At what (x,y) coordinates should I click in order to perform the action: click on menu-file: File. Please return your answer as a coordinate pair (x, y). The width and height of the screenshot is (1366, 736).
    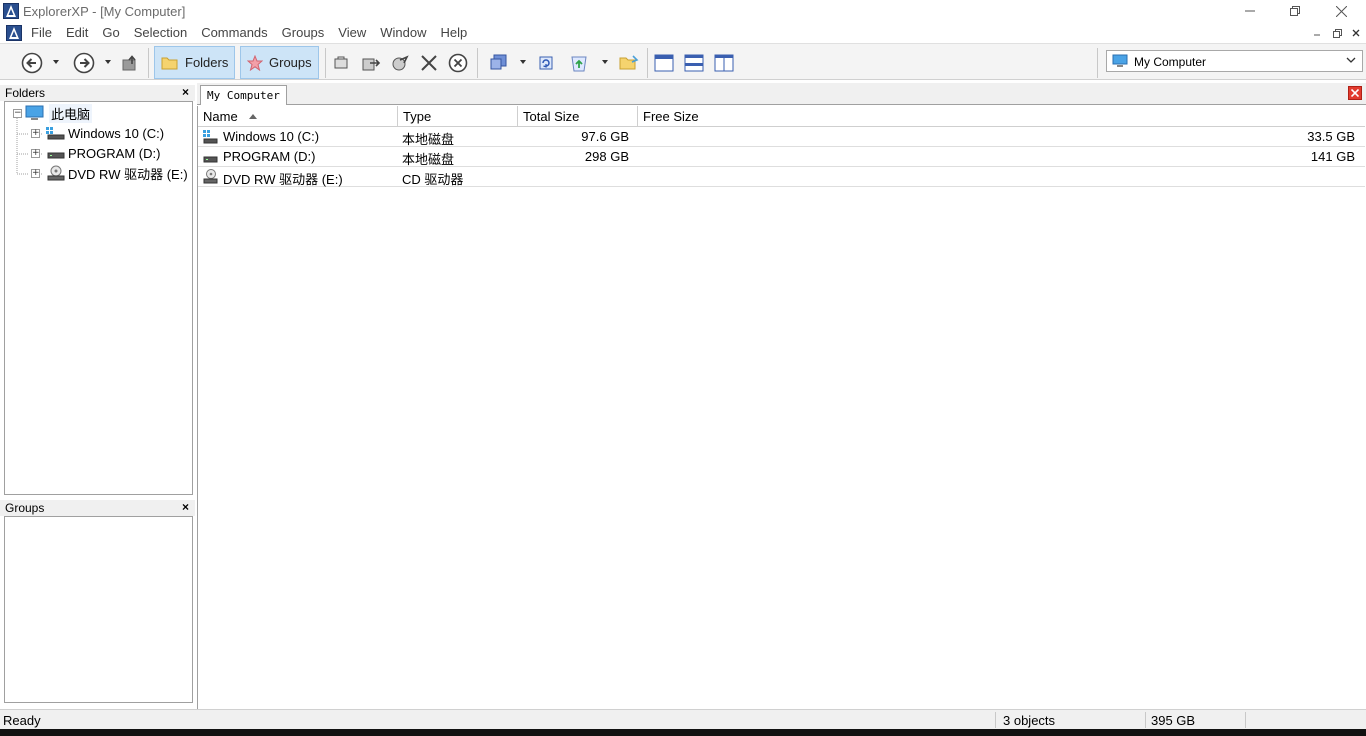
    Looking at the image, I should click on (41, 32).